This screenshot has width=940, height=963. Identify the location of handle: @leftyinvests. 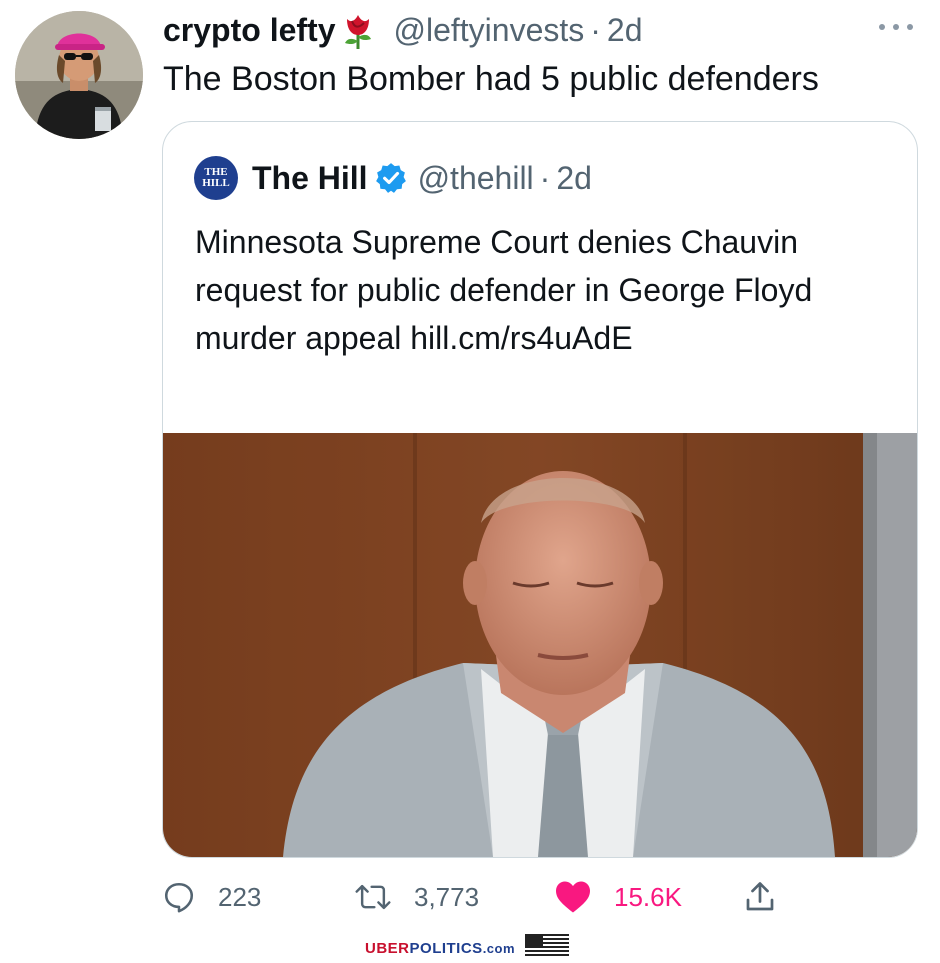
(488, 30).